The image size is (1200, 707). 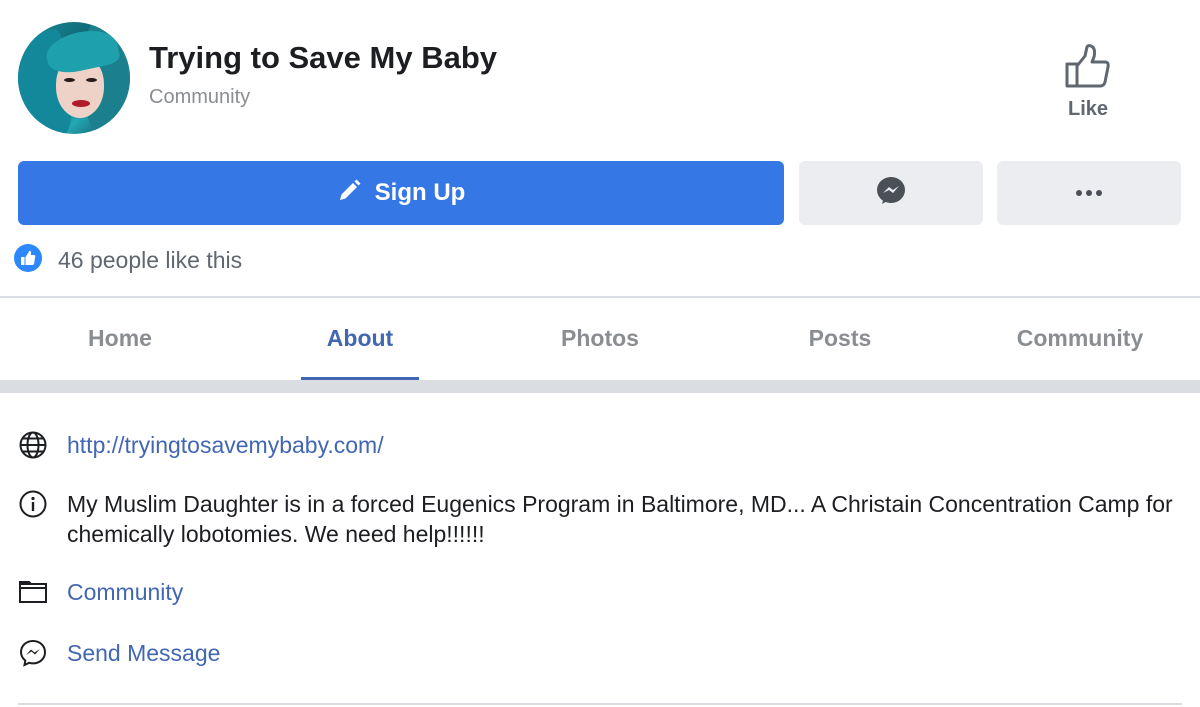 I want to click on send-message-link: Send Message, so click(x=143, y=653).